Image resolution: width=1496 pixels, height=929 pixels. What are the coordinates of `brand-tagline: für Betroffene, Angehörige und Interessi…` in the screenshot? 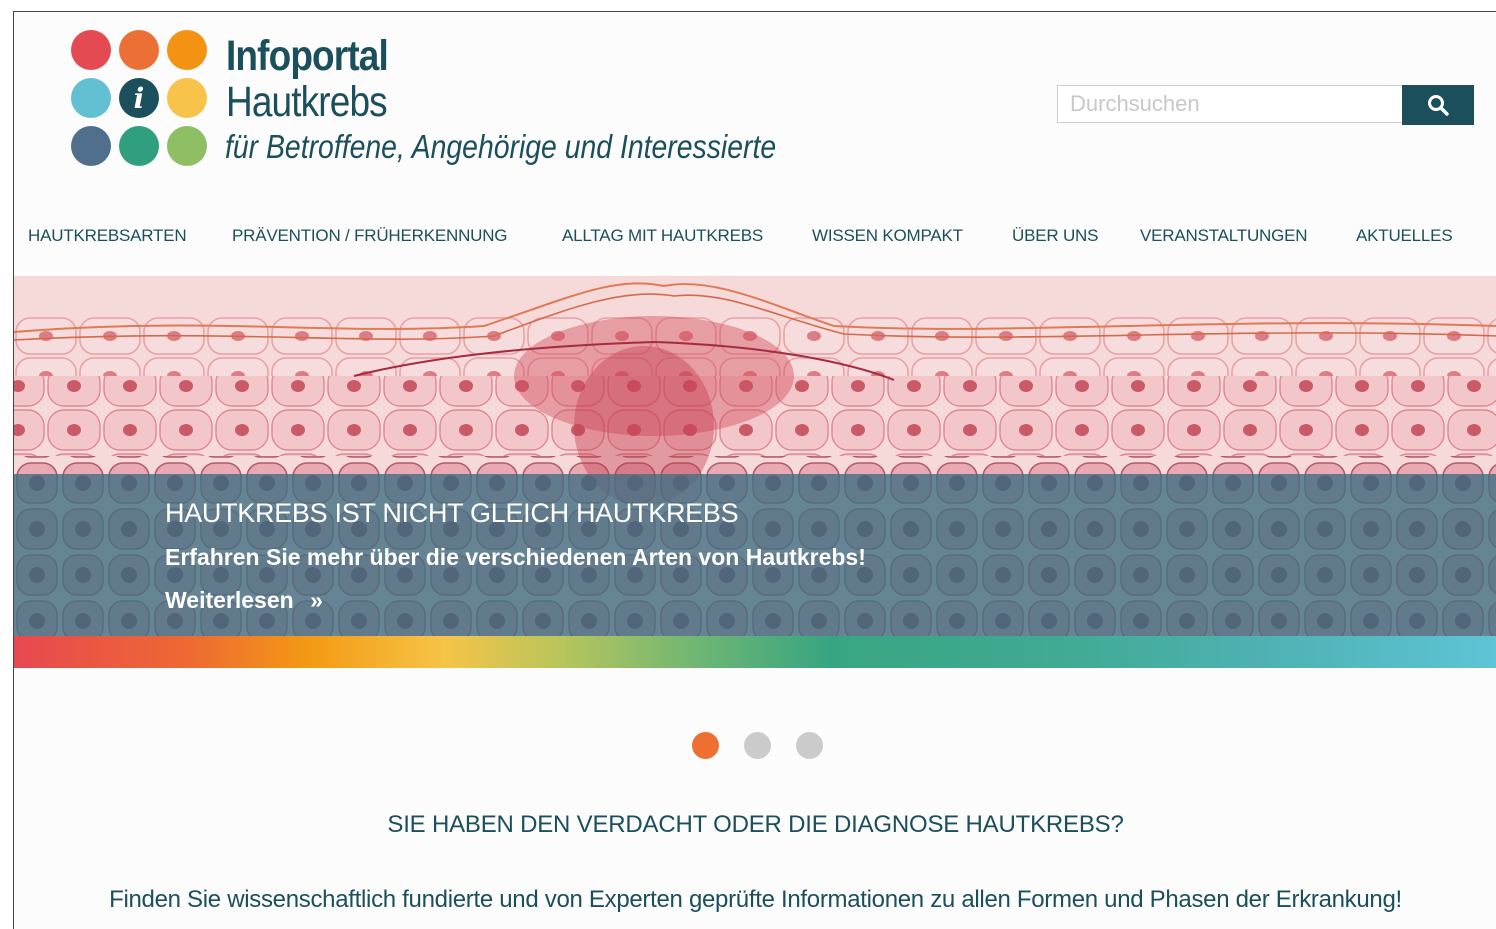 It's located at (501, 146).